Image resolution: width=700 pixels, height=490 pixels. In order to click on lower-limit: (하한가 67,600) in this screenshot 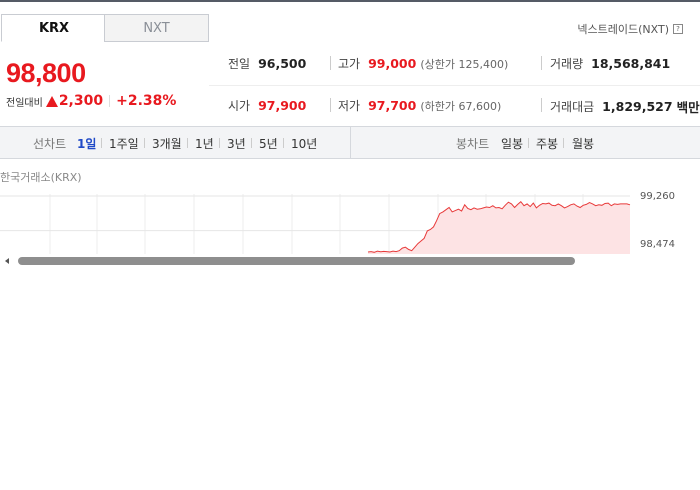, I will do `click(461, 106)`.